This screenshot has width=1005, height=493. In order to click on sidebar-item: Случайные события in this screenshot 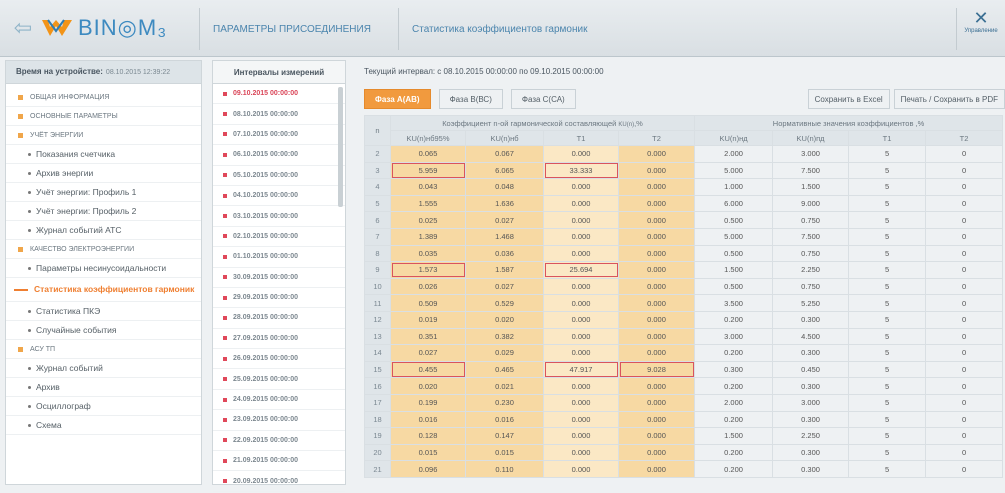, I will do `click(103, 330)`.